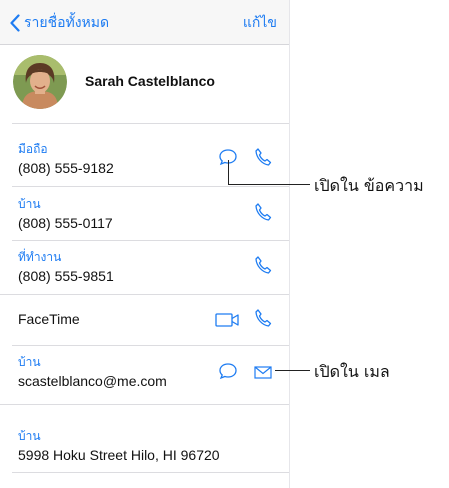 Image resolution: width=449 pixels, height=488 pixels. I want to click on back-button: รายชื่อทั้งหมด, so click(59, 23).